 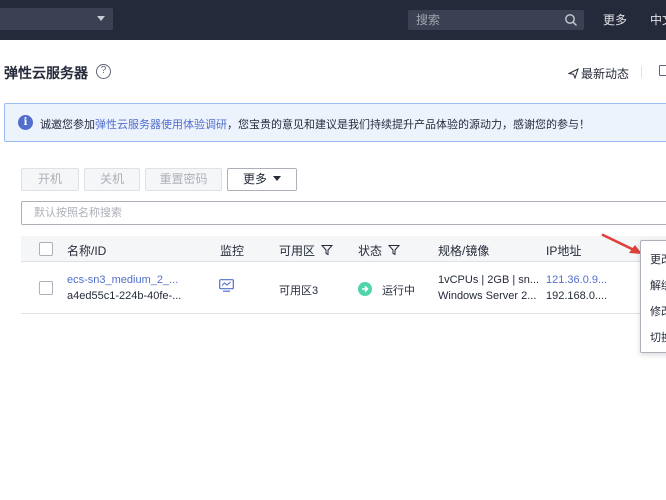 What do you see at coordinates (46, 73) in the screenshot?
I see `page-title: 弹性云服务器` at bounding box center [46, 73].